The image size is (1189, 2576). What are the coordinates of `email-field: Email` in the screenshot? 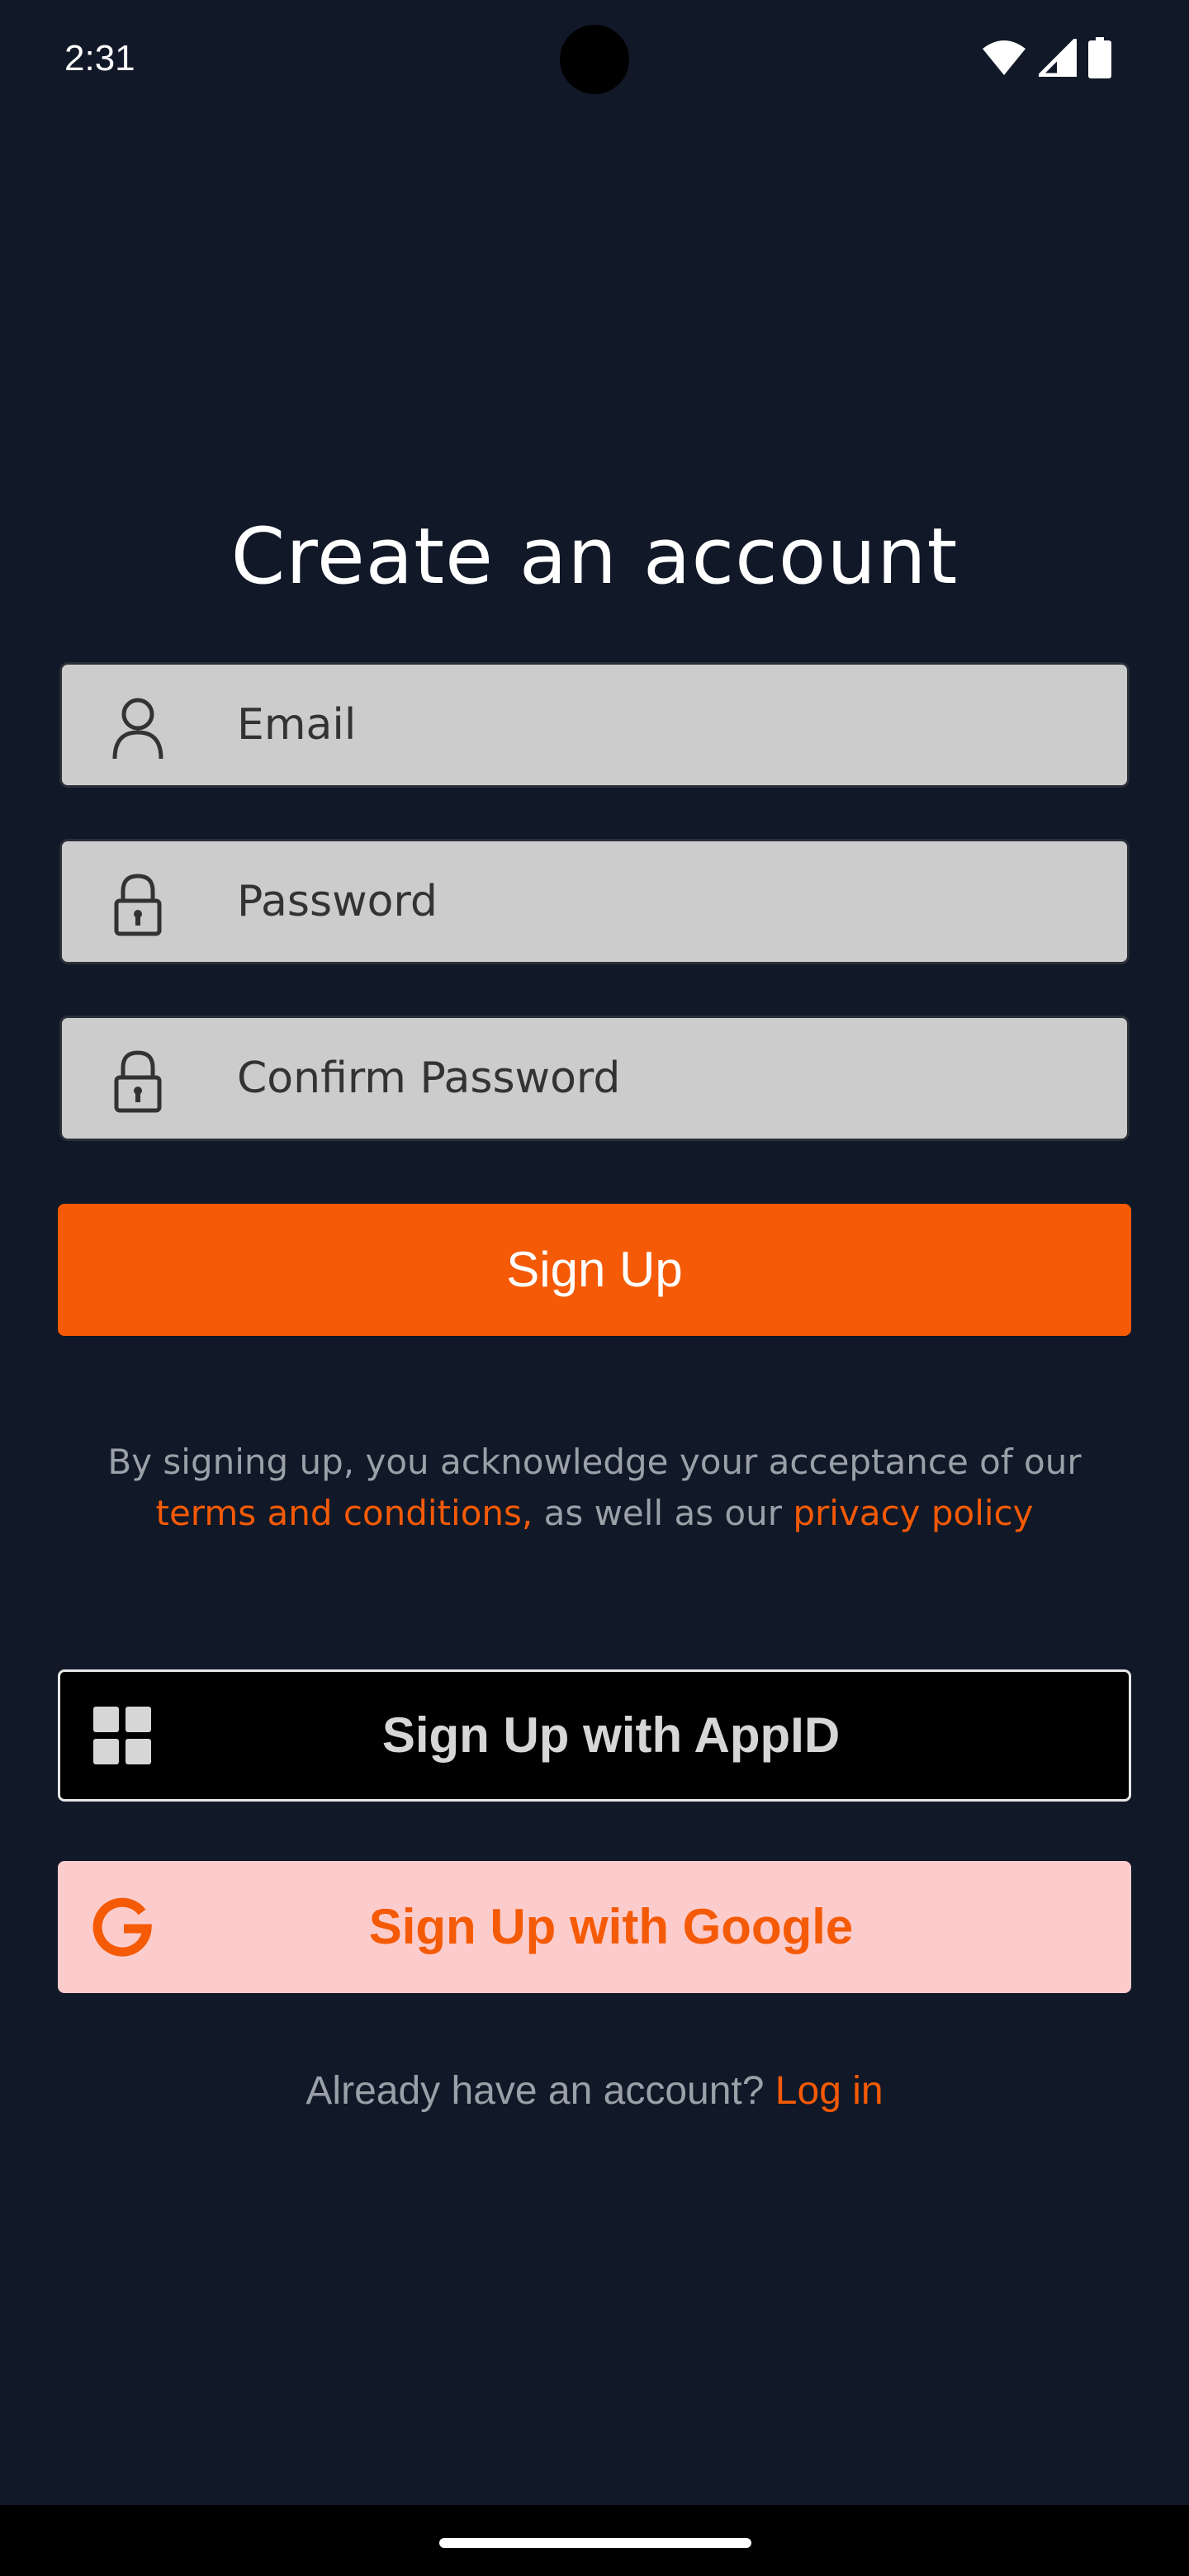 It's located at (594, 725).